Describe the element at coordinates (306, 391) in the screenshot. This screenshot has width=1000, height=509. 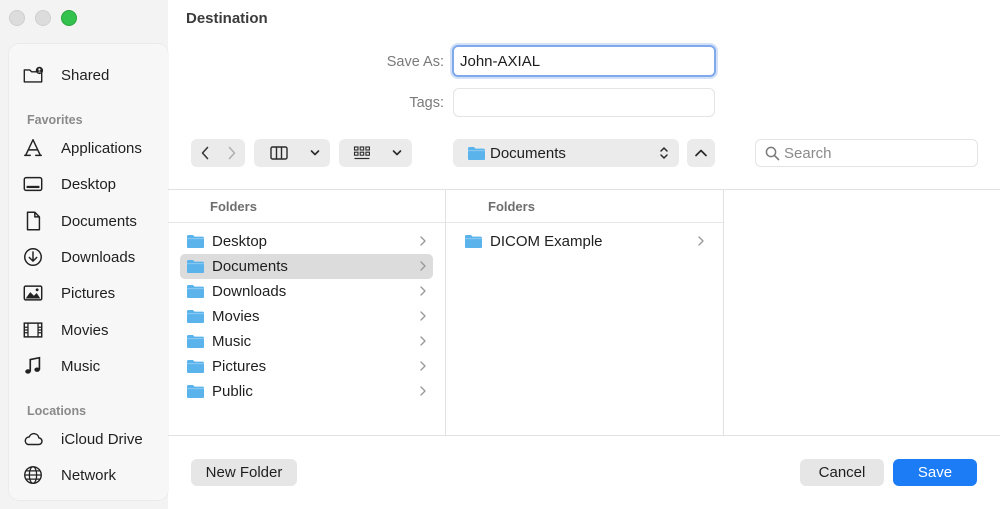
I see `folder-row: Public` at that location.